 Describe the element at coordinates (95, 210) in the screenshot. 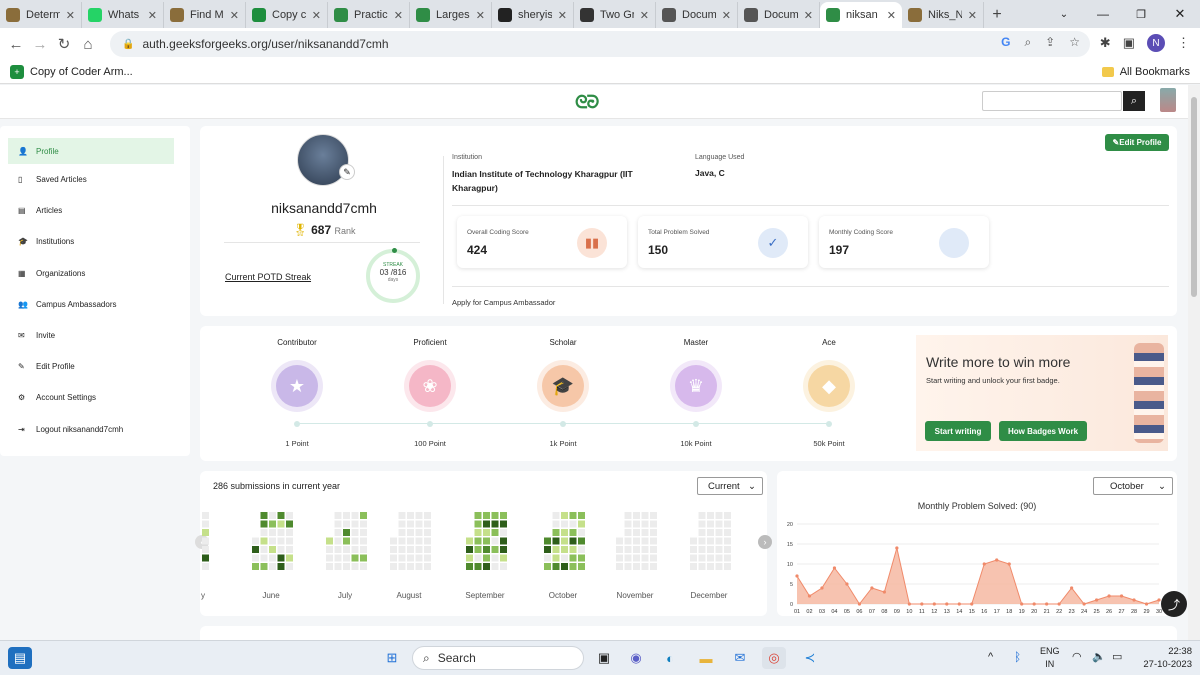

I see `sidebar-item: ▤ Articles` at that location.